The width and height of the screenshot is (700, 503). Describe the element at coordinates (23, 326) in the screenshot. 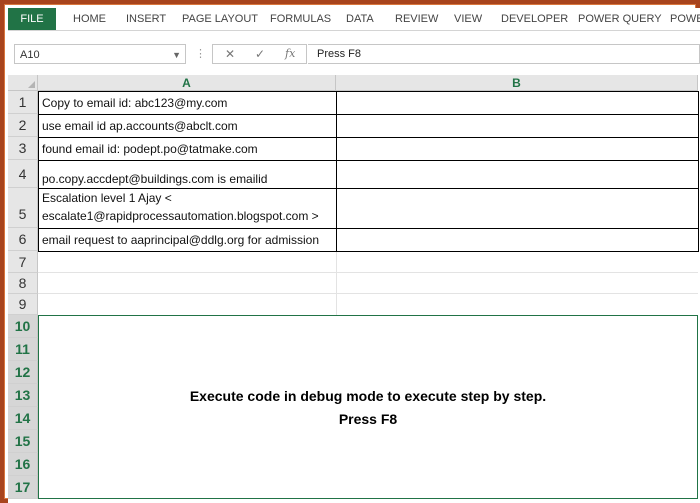

I see `row-header-10: 10` at that location.